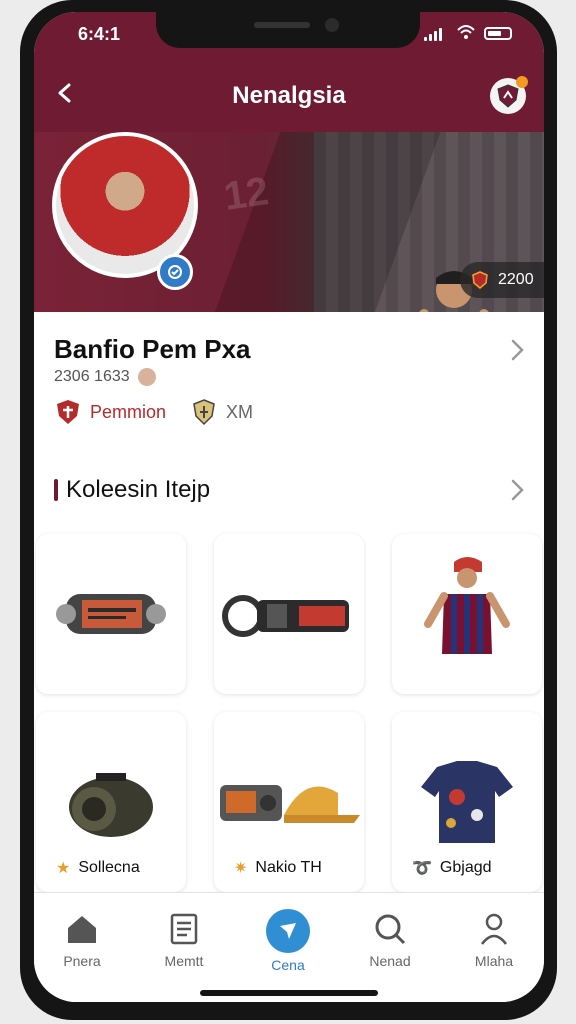 The image size is (576, 1024). I want to click on item-label: ★ Sollecna, so click(98, 868).